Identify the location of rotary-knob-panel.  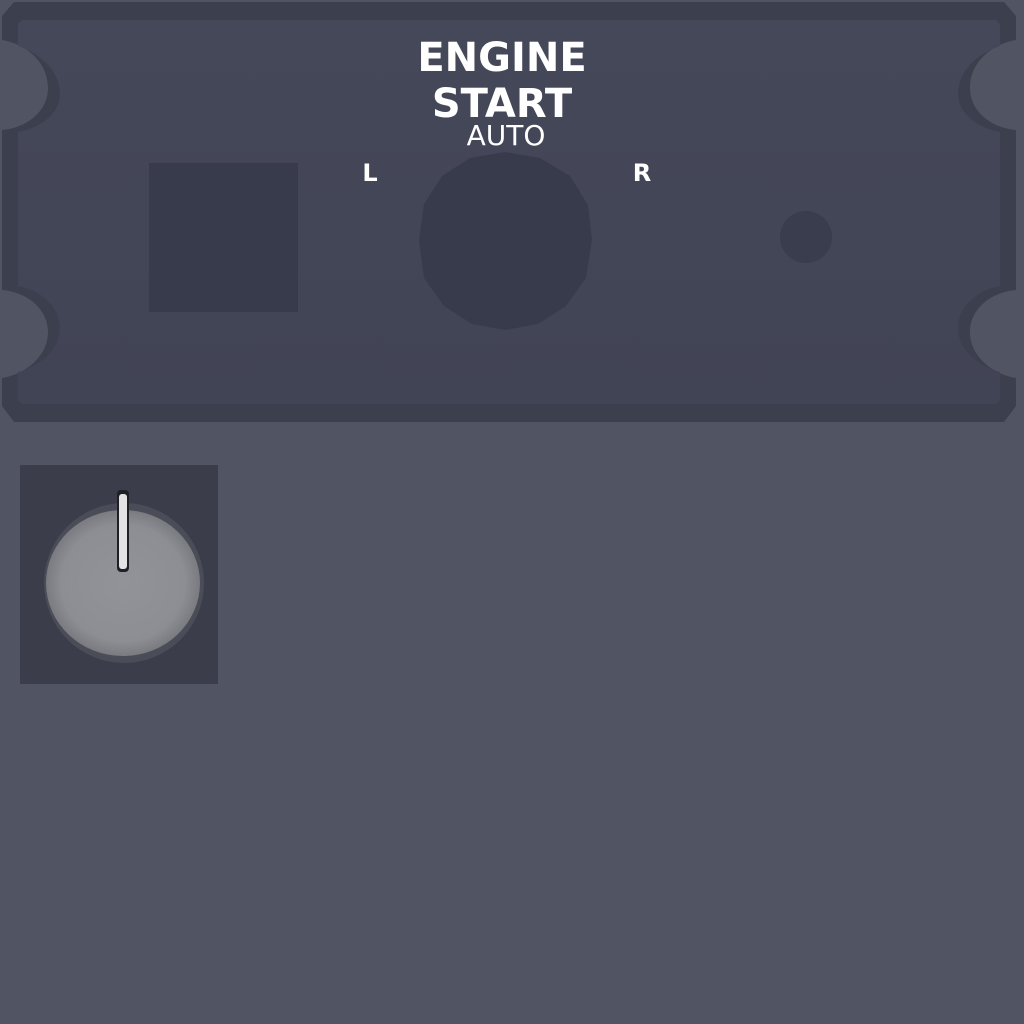
(119, 574).